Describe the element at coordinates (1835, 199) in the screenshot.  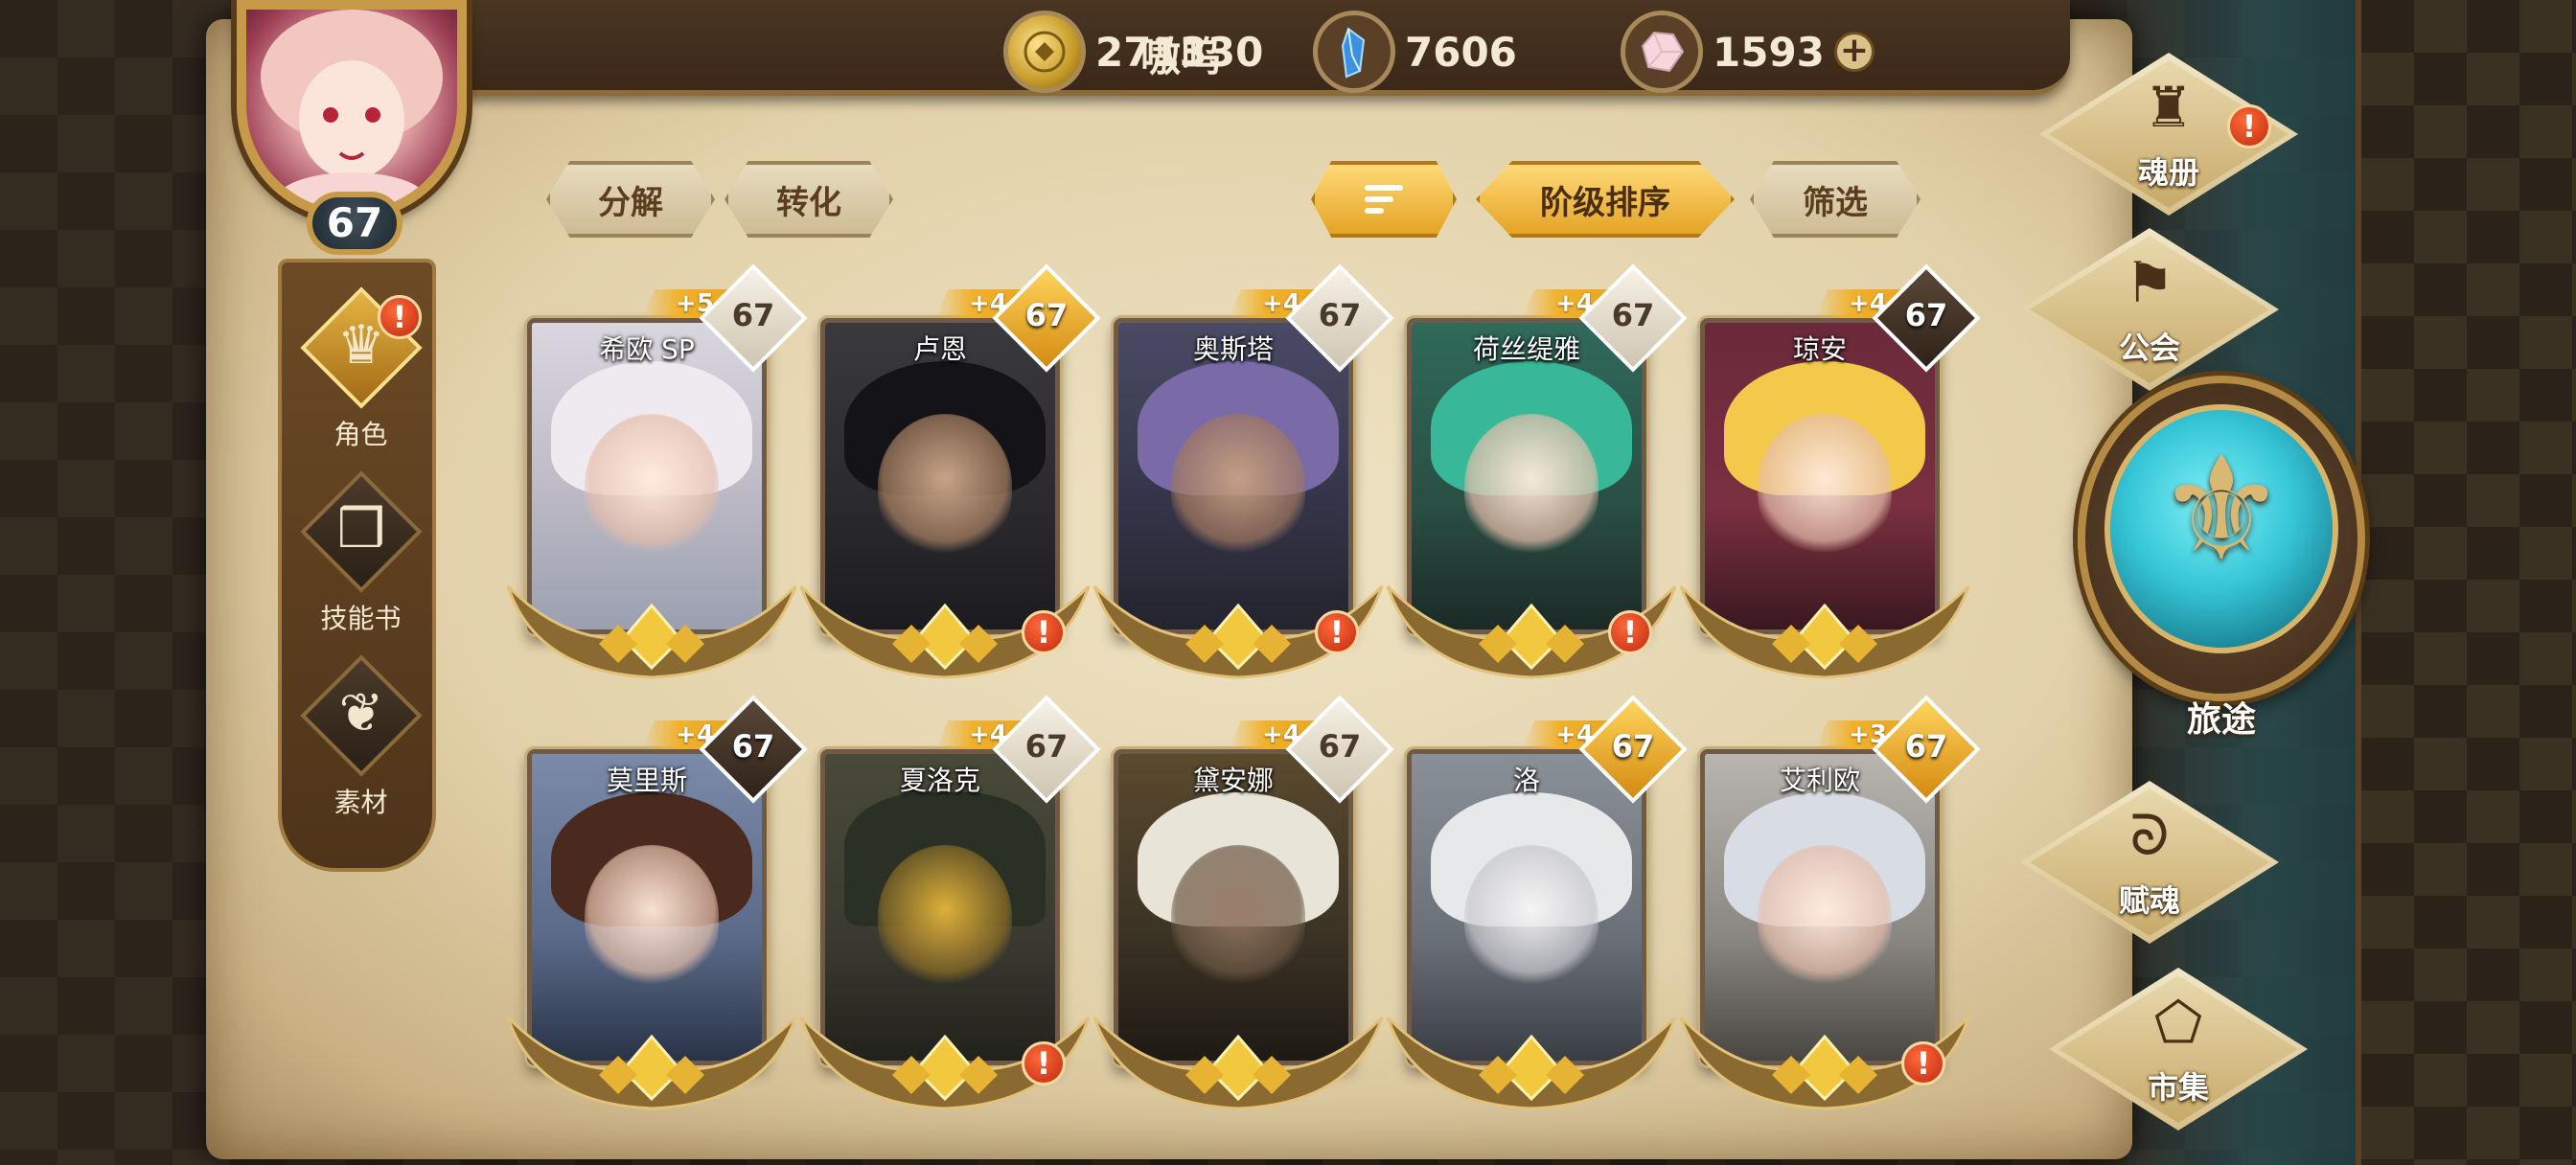
I see `filter-button: 筛选` at that location.